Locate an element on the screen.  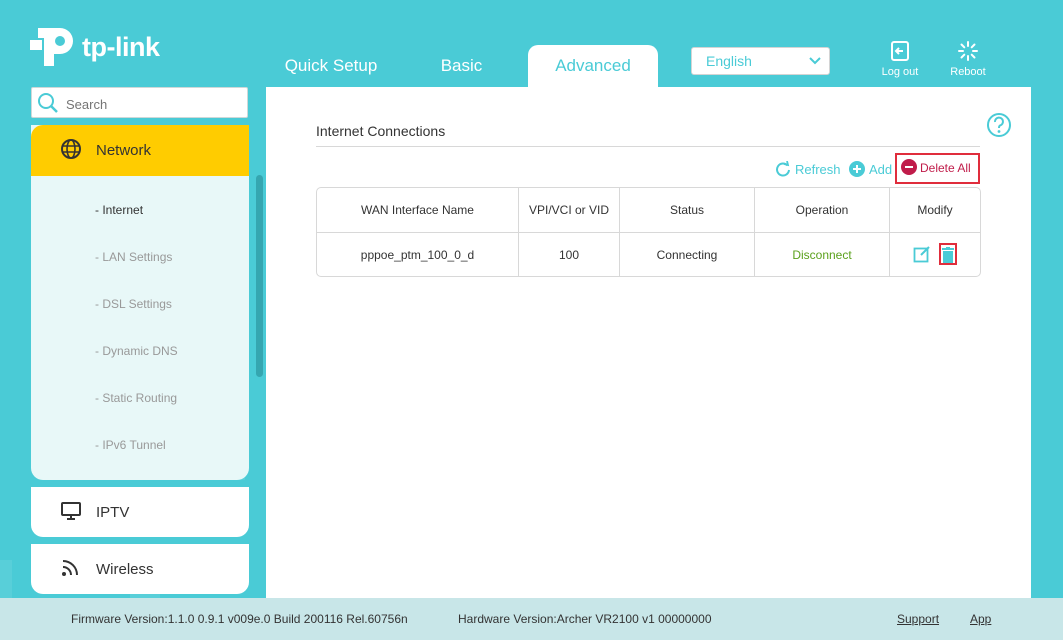
reboot-icon is located at coordinates (968, 51).